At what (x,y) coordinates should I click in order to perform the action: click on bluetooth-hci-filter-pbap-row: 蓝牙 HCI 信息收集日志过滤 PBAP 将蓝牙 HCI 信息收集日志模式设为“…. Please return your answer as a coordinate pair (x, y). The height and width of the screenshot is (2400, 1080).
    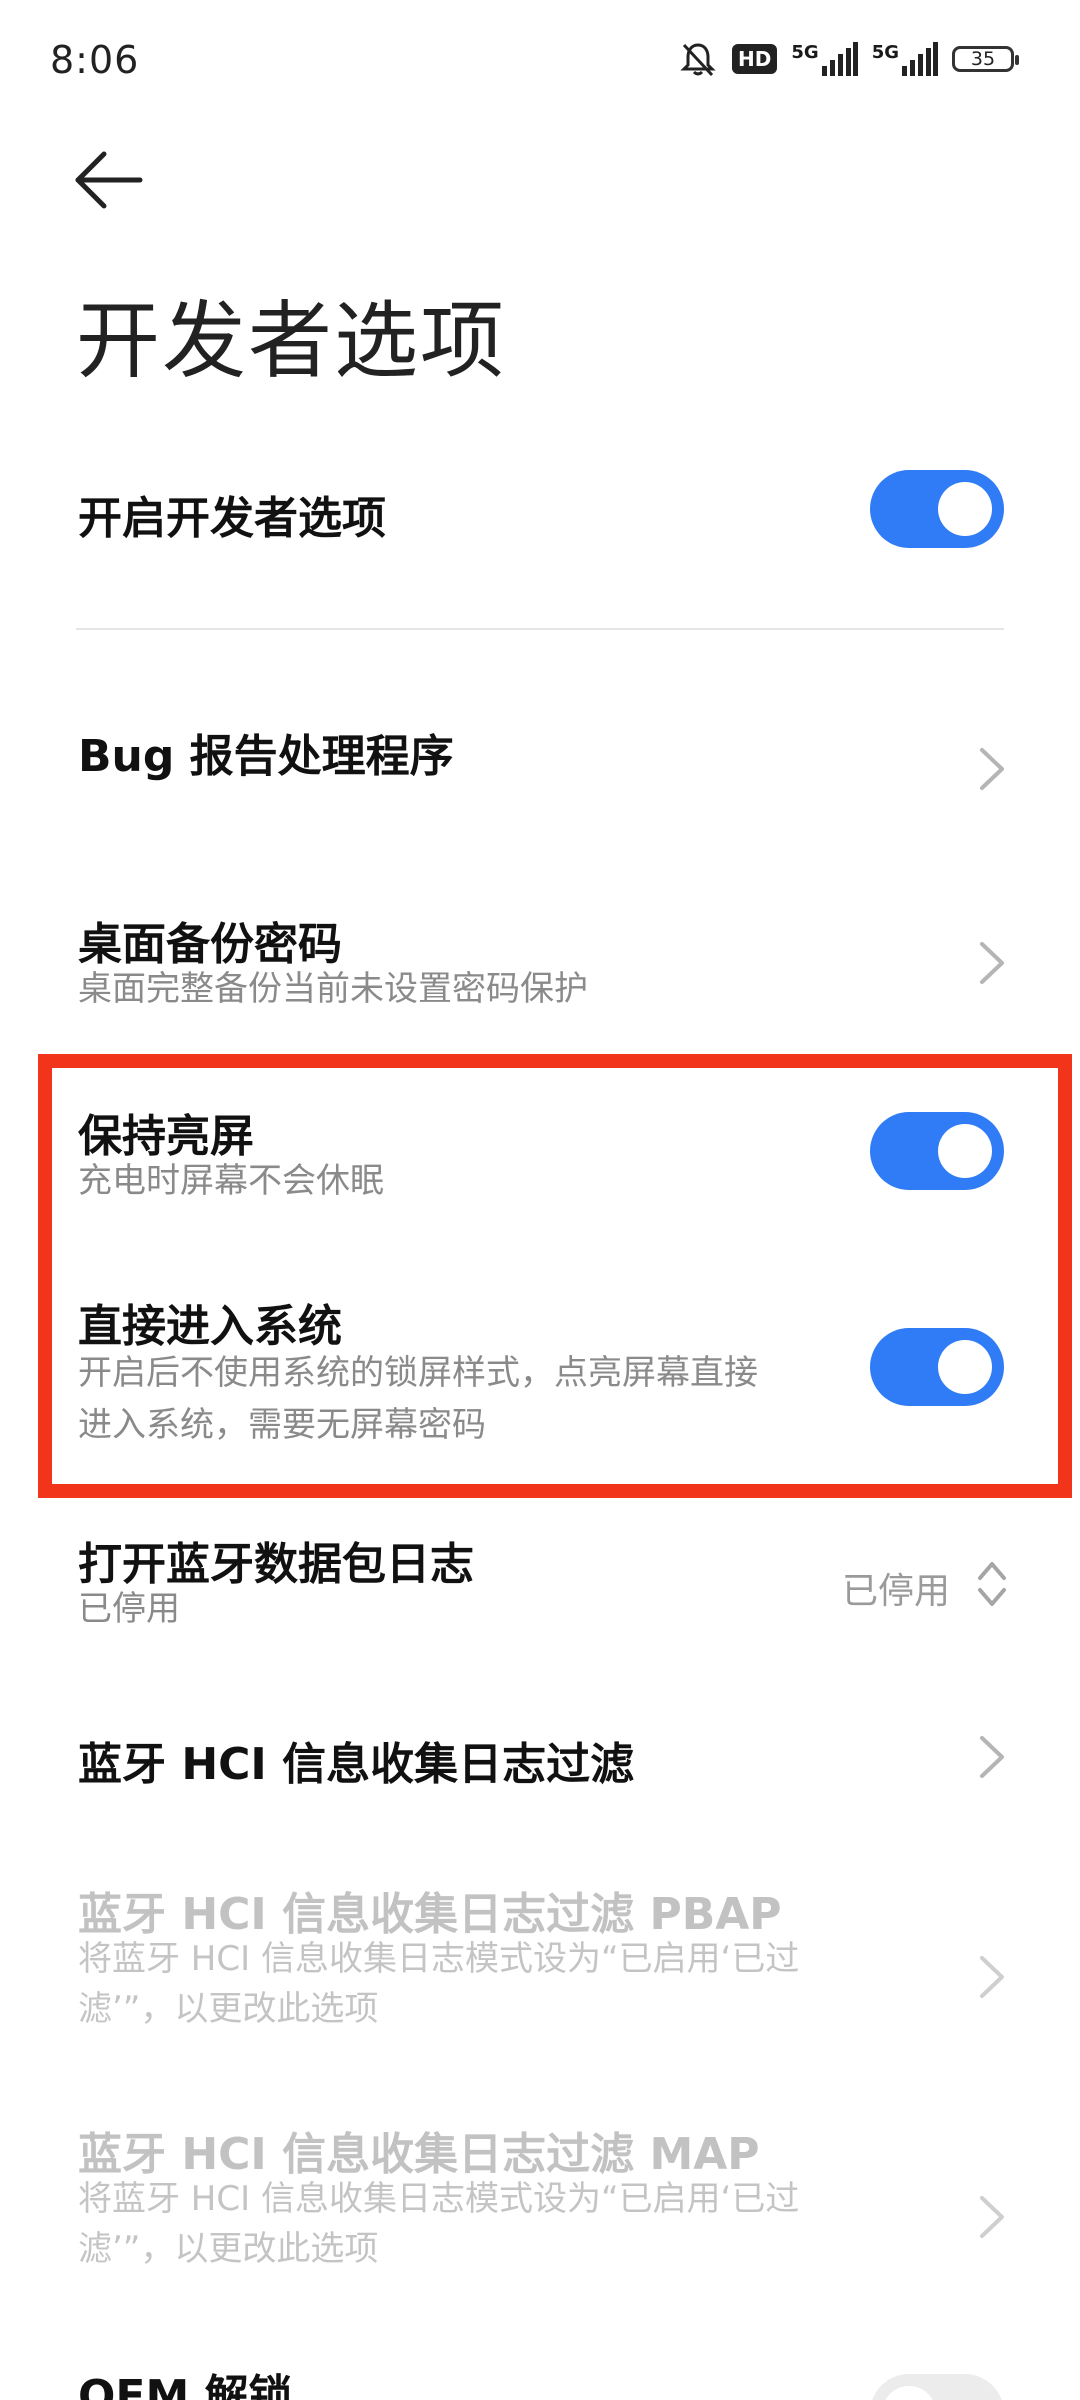
    Looking at the image, I should click on (540, 1960).